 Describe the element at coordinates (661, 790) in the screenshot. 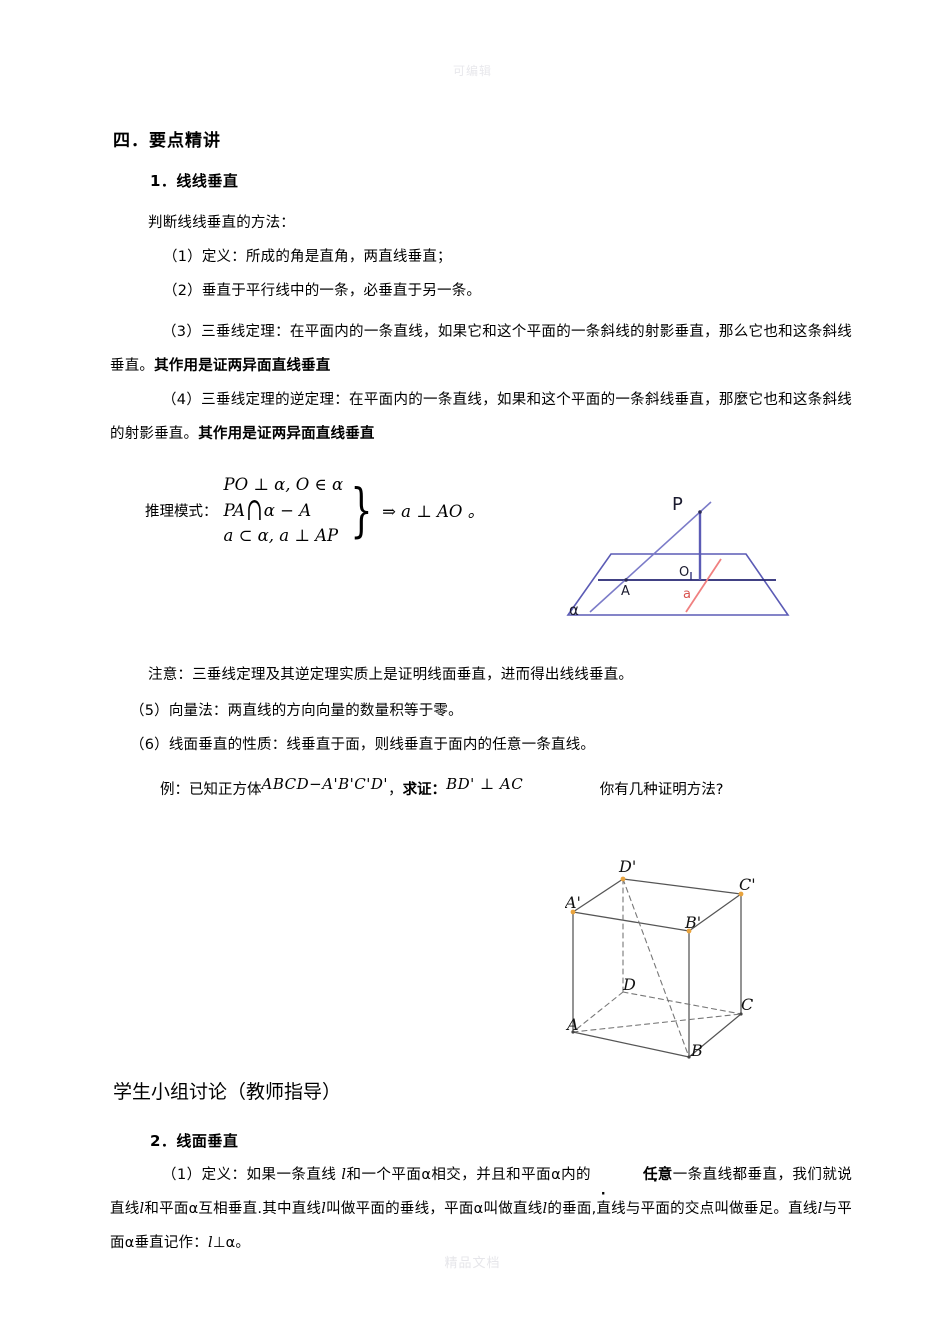

I see `example-question: 你有几种证明方法?` at that location.